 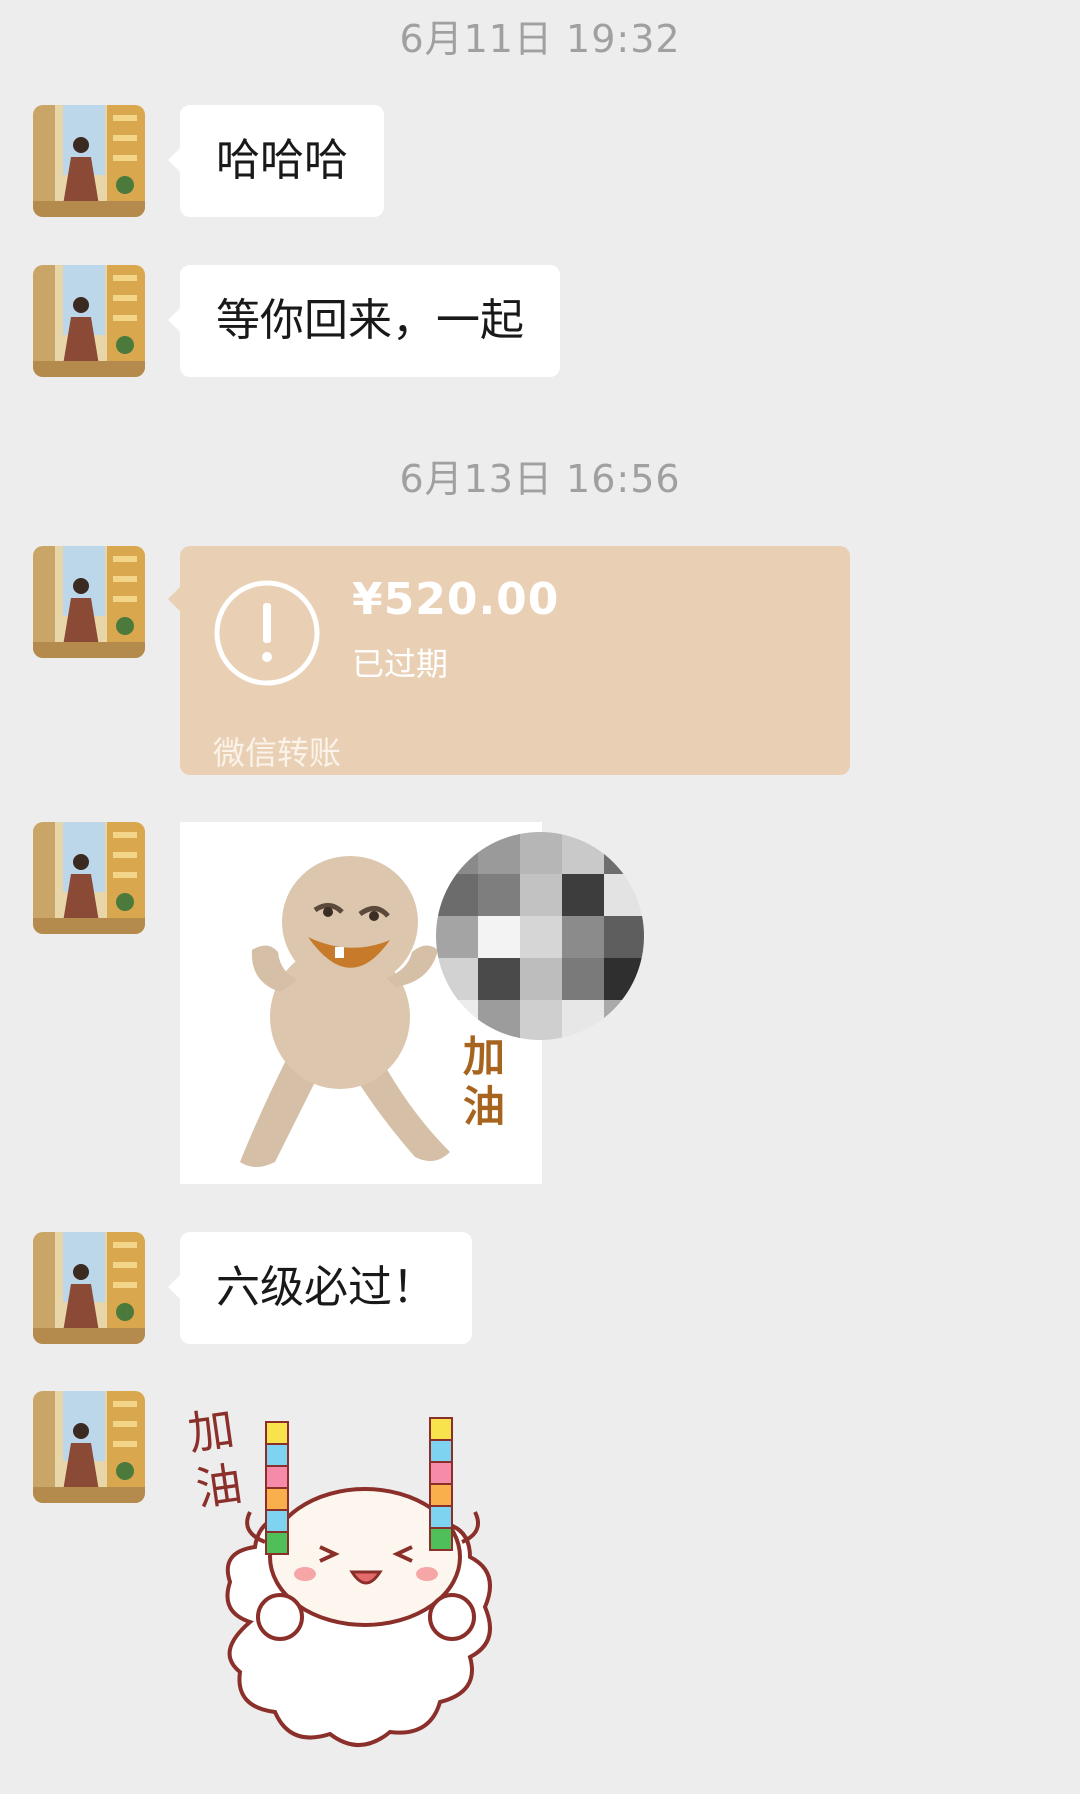 What do you see at coordinates (456, 599) in the screenshot?
I see `transfer-amount: ¥520.00` at bounding box center [456, 599].